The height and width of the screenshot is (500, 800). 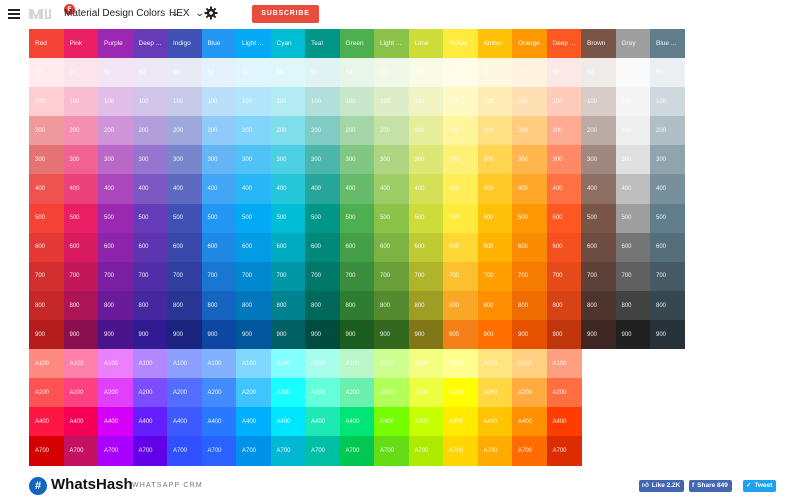 I want to click on color-column-header: Indigo, so click(x=184, y=43).